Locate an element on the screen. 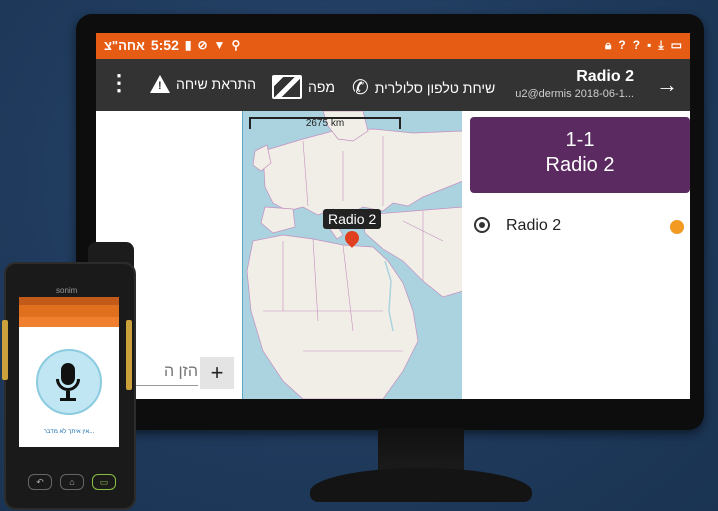 The image size is (718, 511). back-icon: ↶ is located at coordinates (40, 482).